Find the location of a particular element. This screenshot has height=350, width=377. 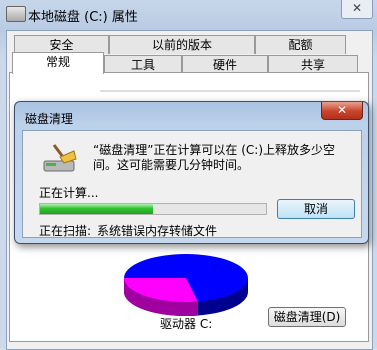

cancel-button: 取消 is located at coordinates (316, 209).